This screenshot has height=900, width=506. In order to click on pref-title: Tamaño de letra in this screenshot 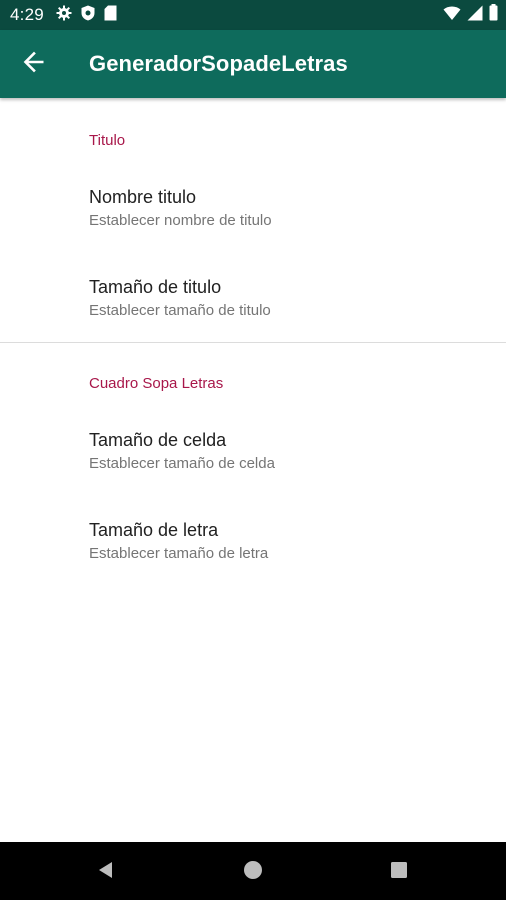, I will do `click(154, 530)`.